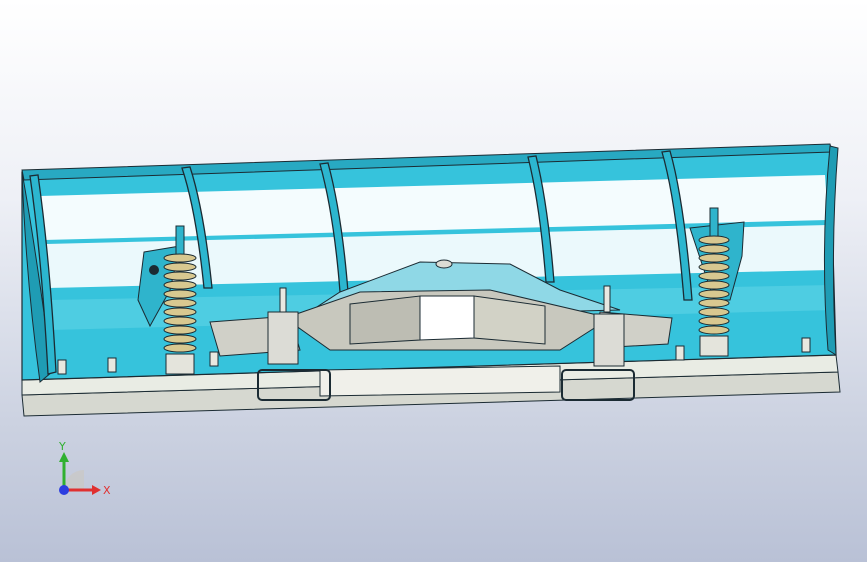 The image size is (867, 562). Describe the element at coordinates (180, 364) in the screenshot. I see `left-spring-base` at that location.